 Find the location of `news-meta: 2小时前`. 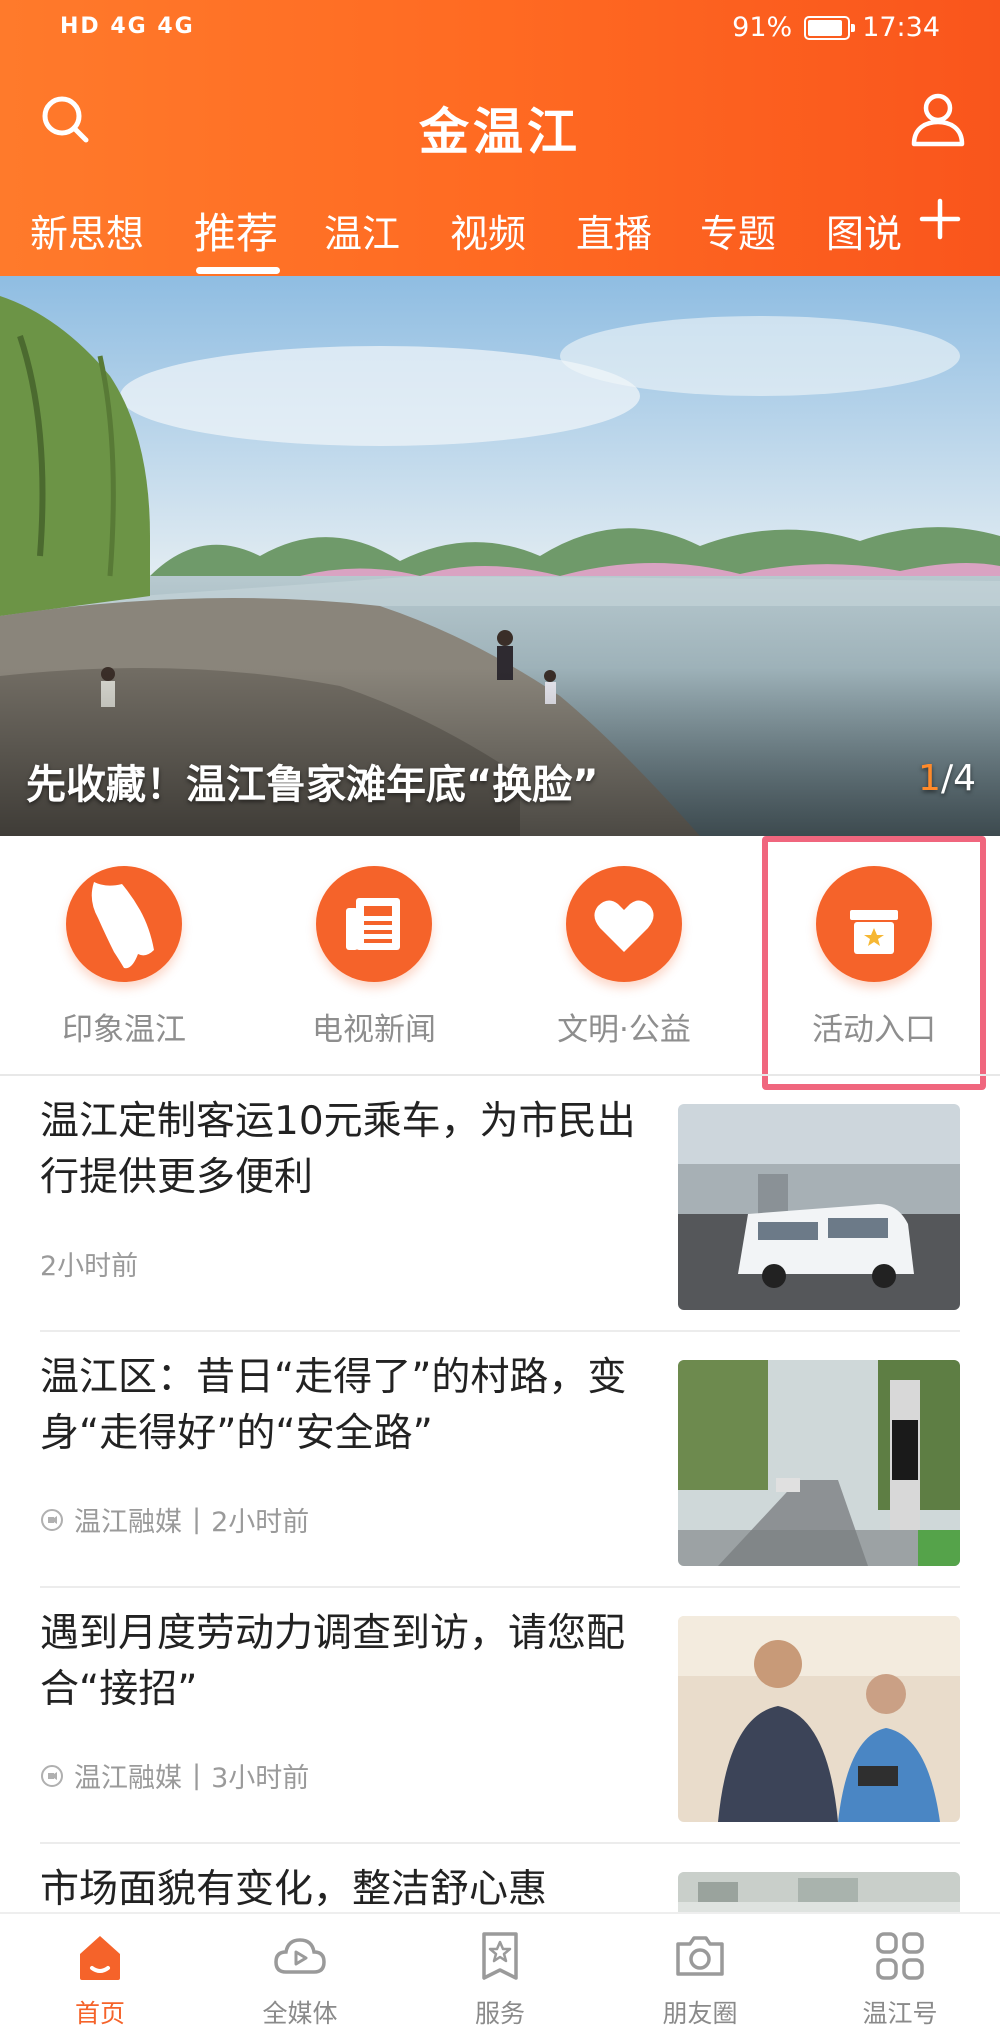

news-meta: 2小时前 is located at coordinates (89, 1263).